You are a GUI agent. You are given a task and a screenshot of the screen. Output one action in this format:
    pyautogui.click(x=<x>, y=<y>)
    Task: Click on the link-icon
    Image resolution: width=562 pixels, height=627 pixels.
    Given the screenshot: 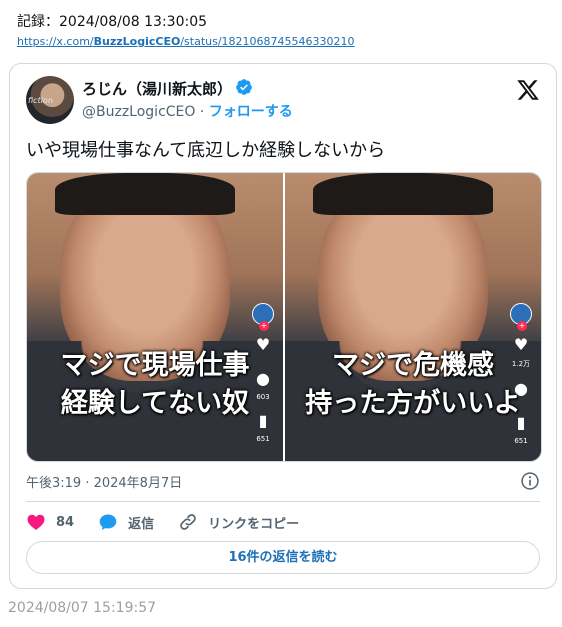 What is the action you would take?
    pyautogui.click(x=188, y=522)
    